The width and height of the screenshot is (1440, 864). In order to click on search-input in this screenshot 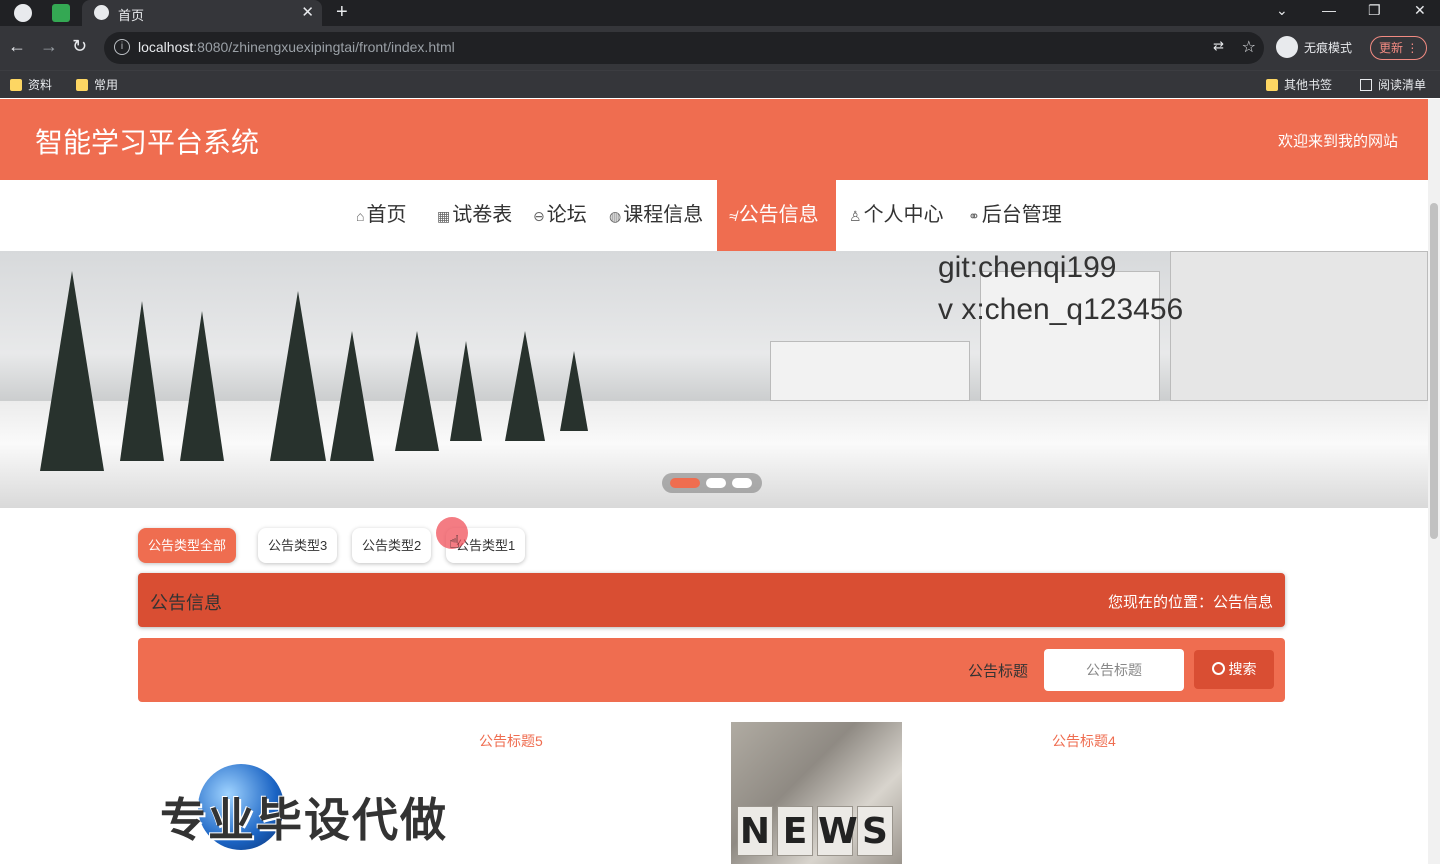, I will do `click(1114, 670)`.